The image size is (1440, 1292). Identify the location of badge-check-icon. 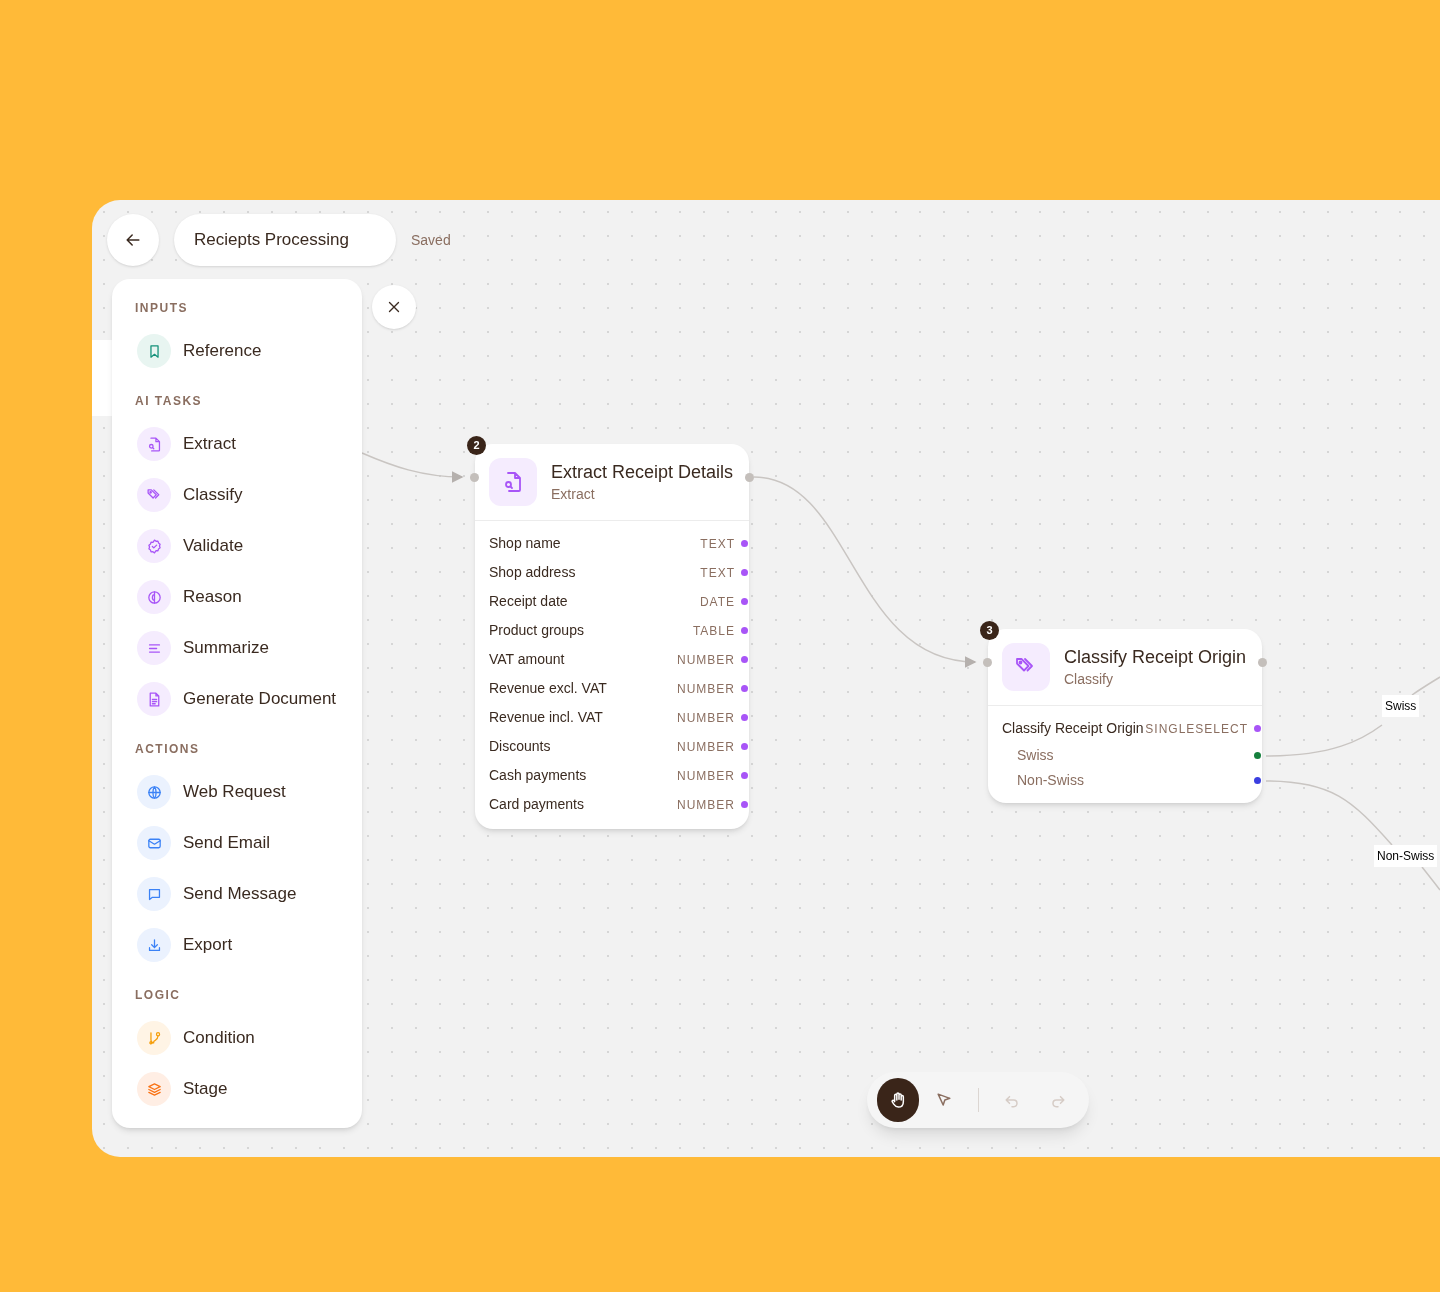
(154, 546).